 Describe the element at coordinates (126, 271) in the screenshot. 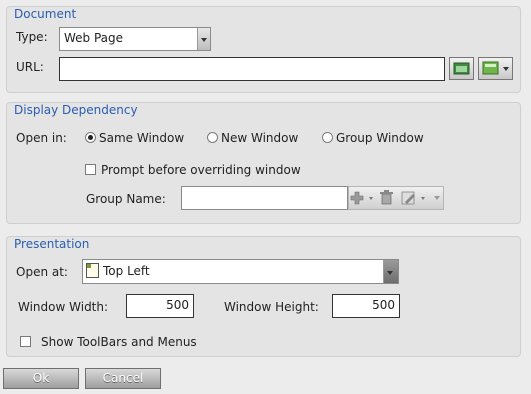

I see `open-at-value: Top Left` at that location.